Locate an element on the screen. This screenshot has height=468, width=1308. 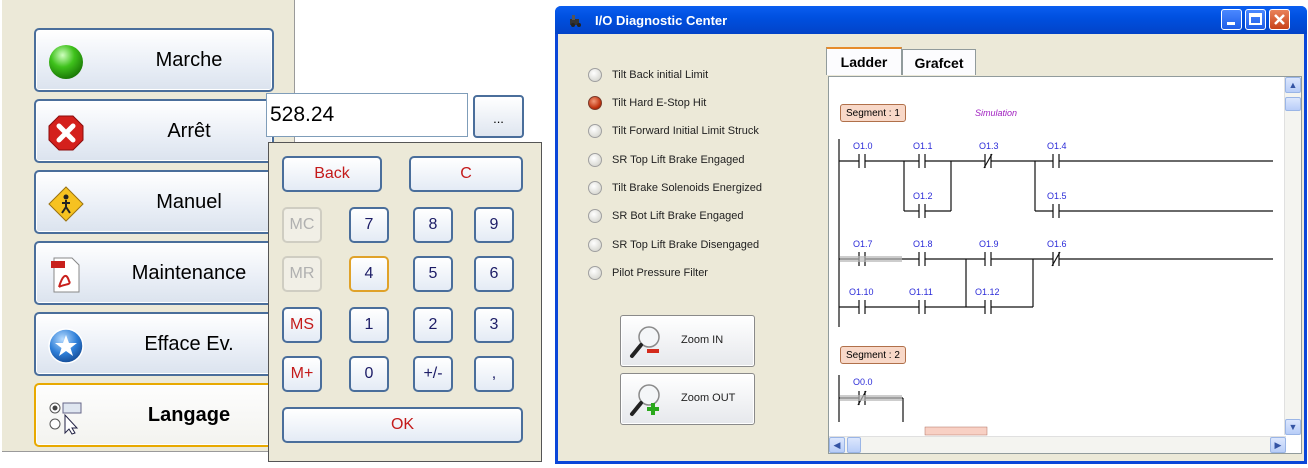
contact-label: O1.12 is located at coordinates (987, 292).